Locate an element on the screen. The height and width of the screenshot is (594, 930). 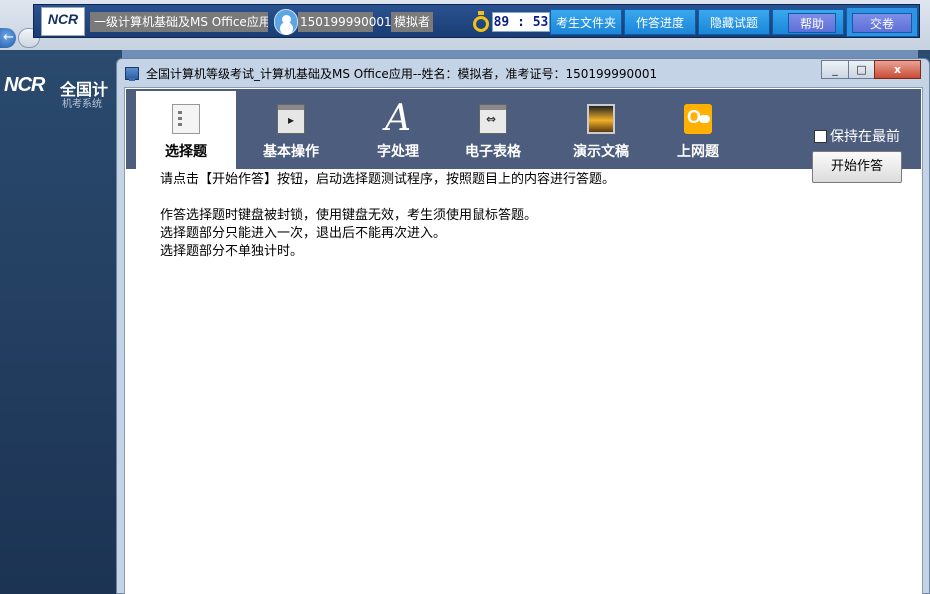
keep-on-top-label: 保持在最前 is located at coordinates (865, 137).